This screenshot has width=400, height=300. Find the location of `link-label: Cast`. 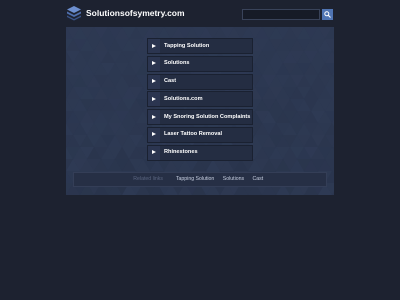

link-label: Cast is located at coordinates (170, 81).